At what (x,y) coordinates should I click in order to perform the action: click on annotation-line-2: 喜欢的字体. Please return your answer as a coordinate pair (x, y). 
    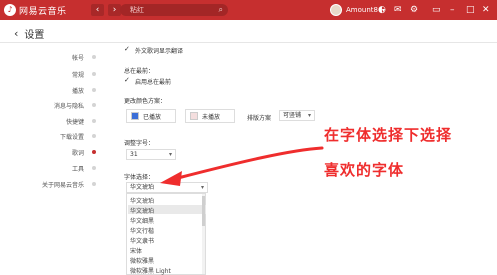
    Looking at the image, I should click on (364, 170).